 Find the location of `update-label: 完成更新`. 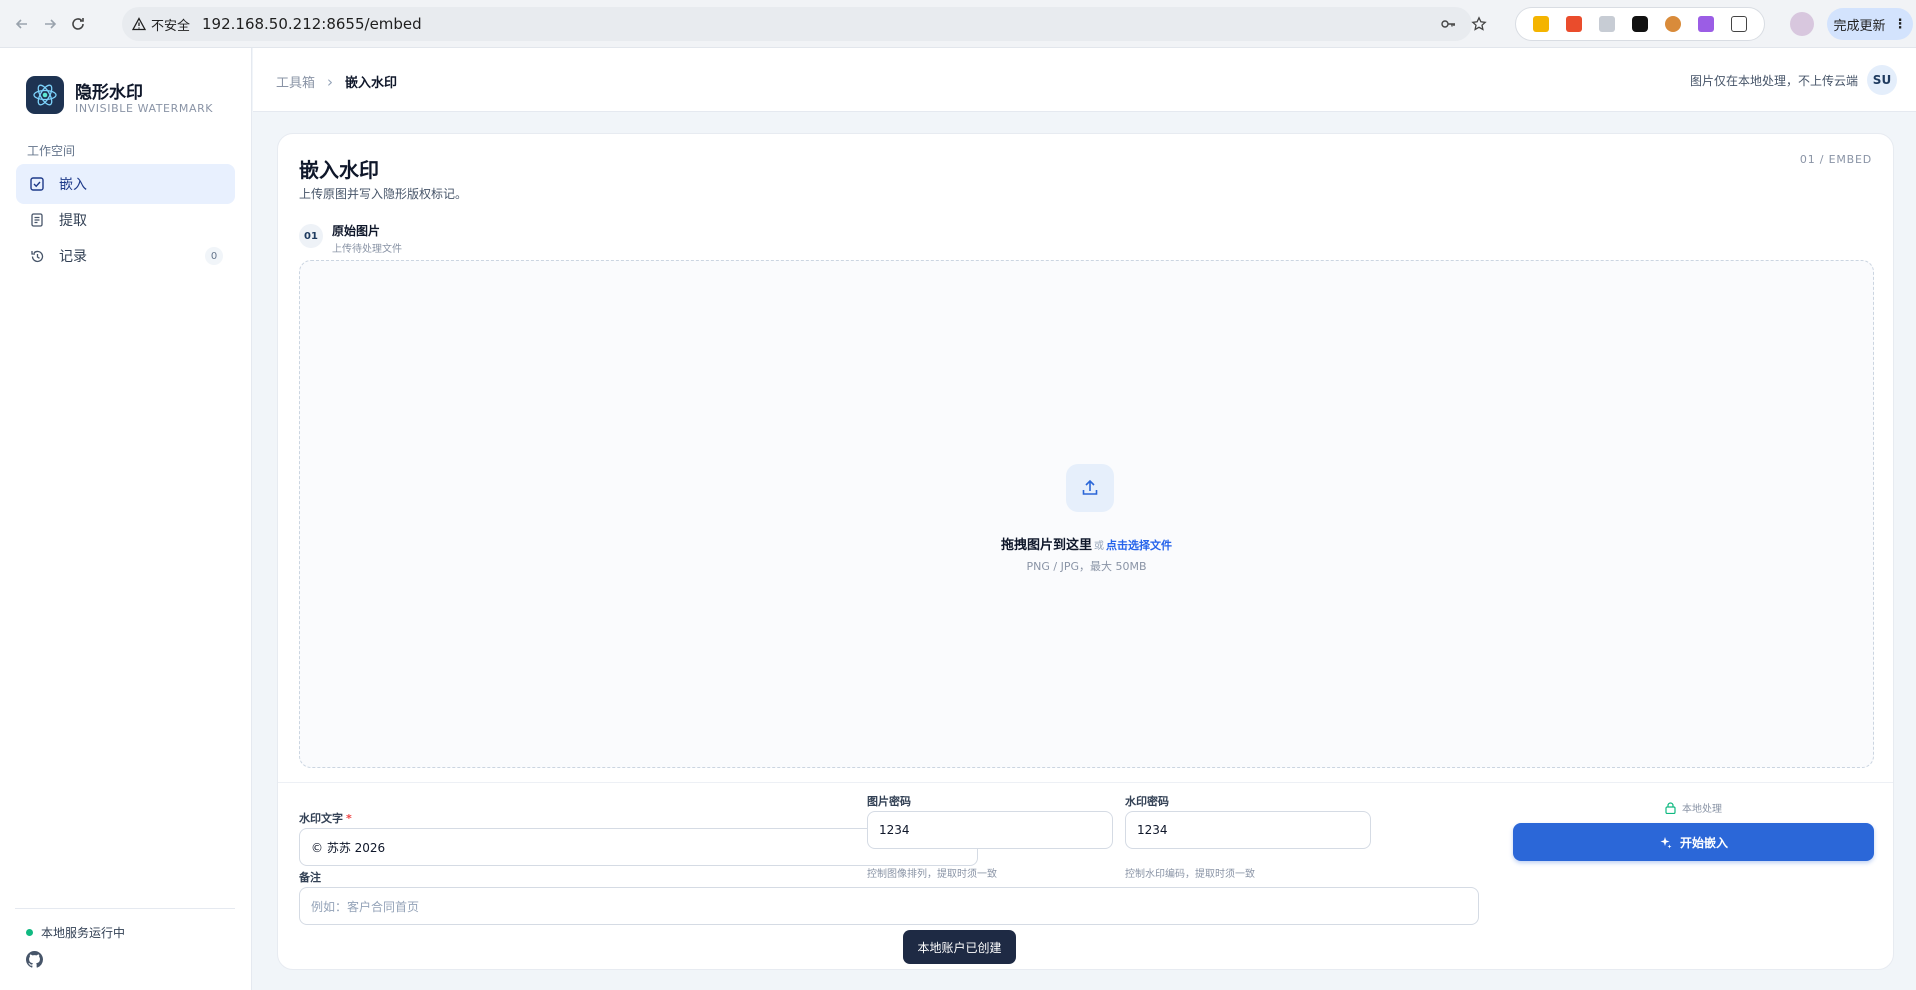

update-label: 完成更新 is located at coordinates (1859, 26).